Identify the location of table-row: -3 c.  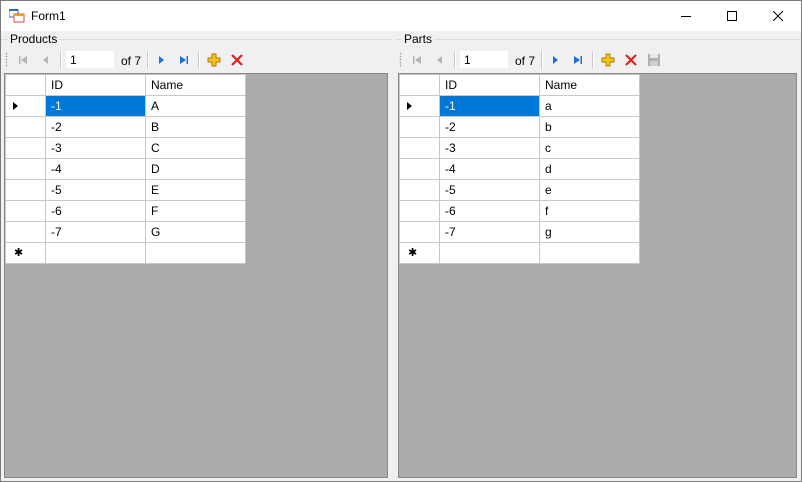
(519, 148).